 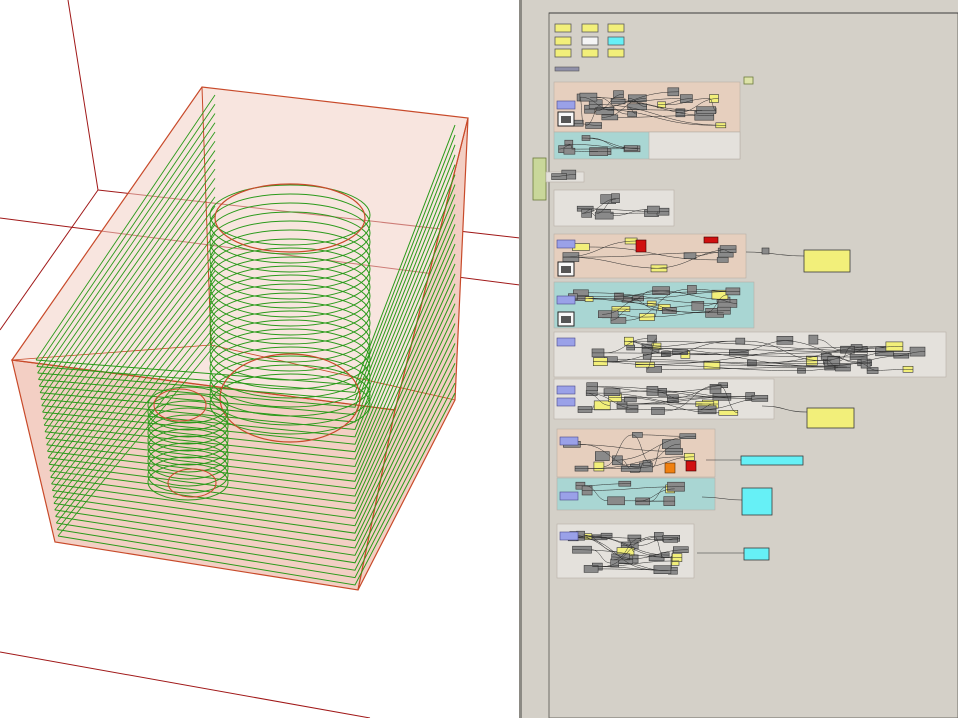 What do you see at coordinates (670, 468) in the screenshot?
I see `warning-component` at bounding box center [670, 468].